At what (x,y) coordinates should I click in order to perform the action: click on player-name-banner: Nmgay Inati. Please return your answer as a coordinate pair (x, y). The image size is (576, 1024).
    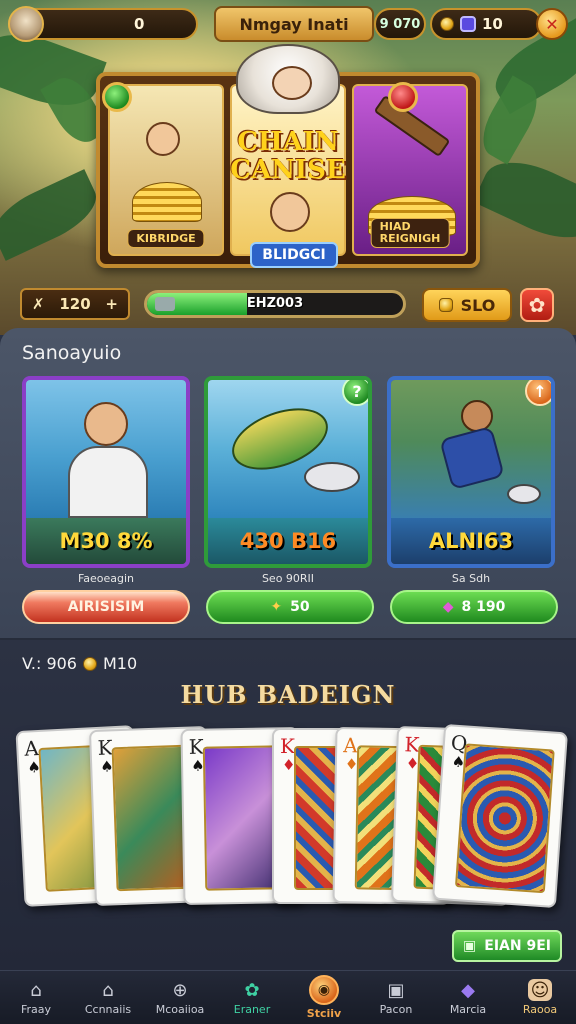
    Looking at the image, I should click on (294, 24).